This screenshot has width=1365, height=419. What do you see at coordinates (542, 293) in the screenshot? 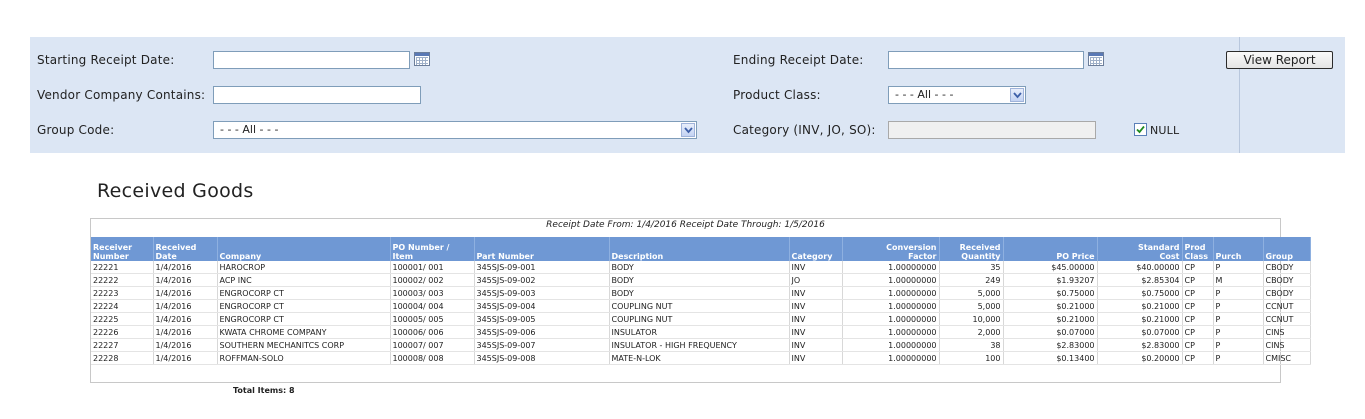
I see `table-cell: 345SJS-09-003` at bounding box center [542, 293].